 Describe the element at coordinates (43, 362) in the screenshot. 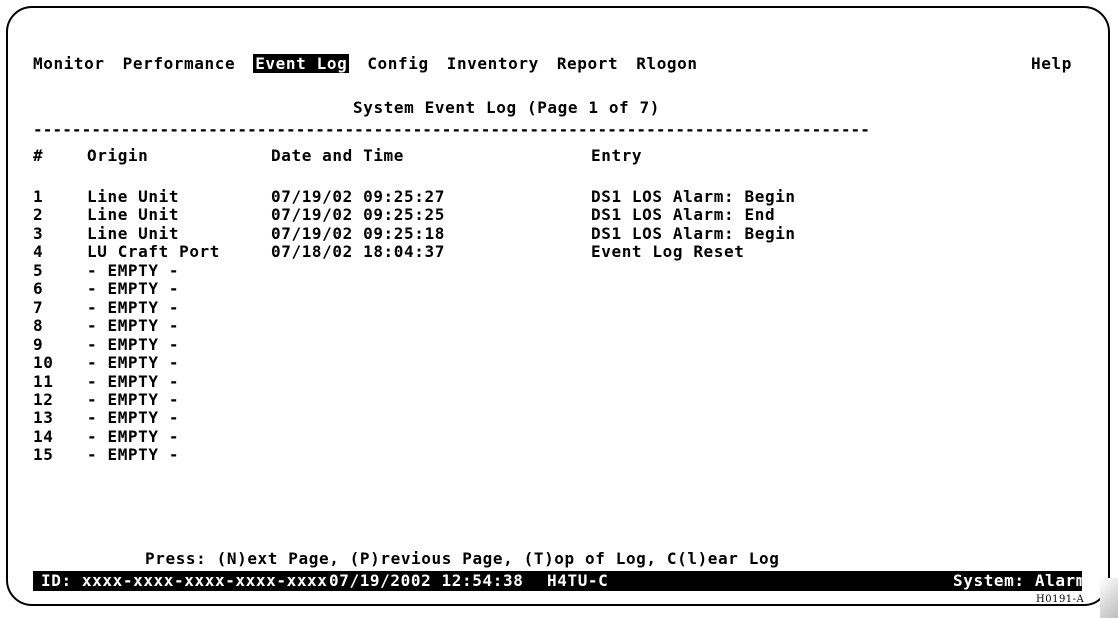

I see `row-num: 10` at that location.